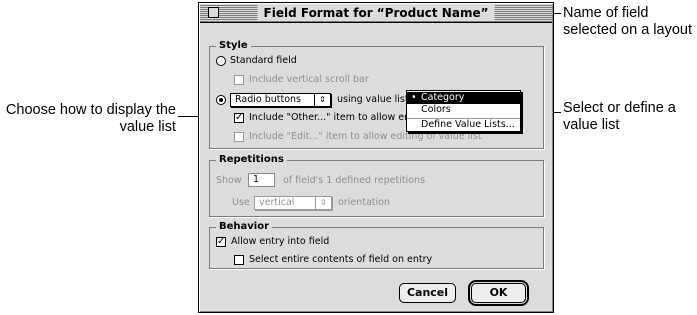 The image size is (697, 315). I want to click on include-other-label: Include "Other..." item to allow entr, so click(333, 117).